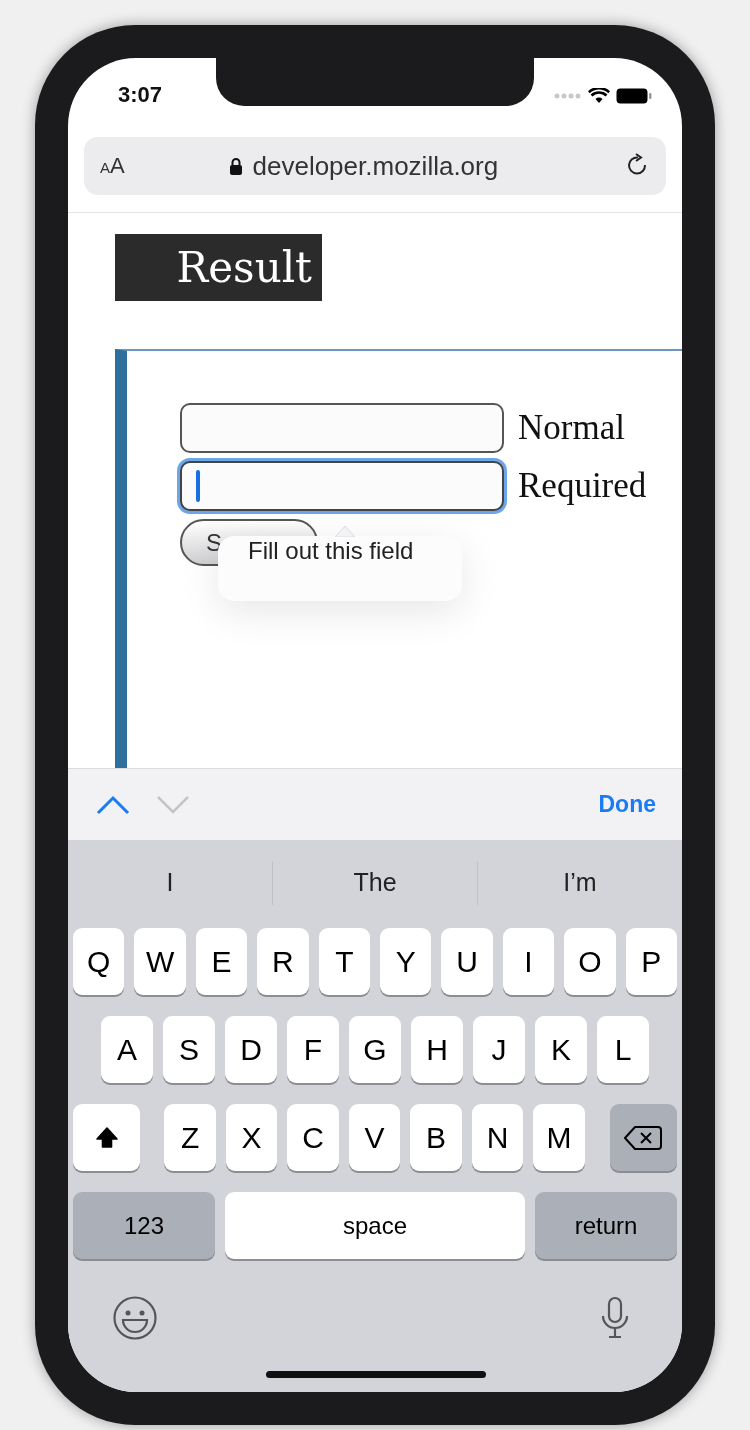  What do you see at coordinates (160, 961) in the screenshot?
I see `key: W` at bounding box center [160, 961].